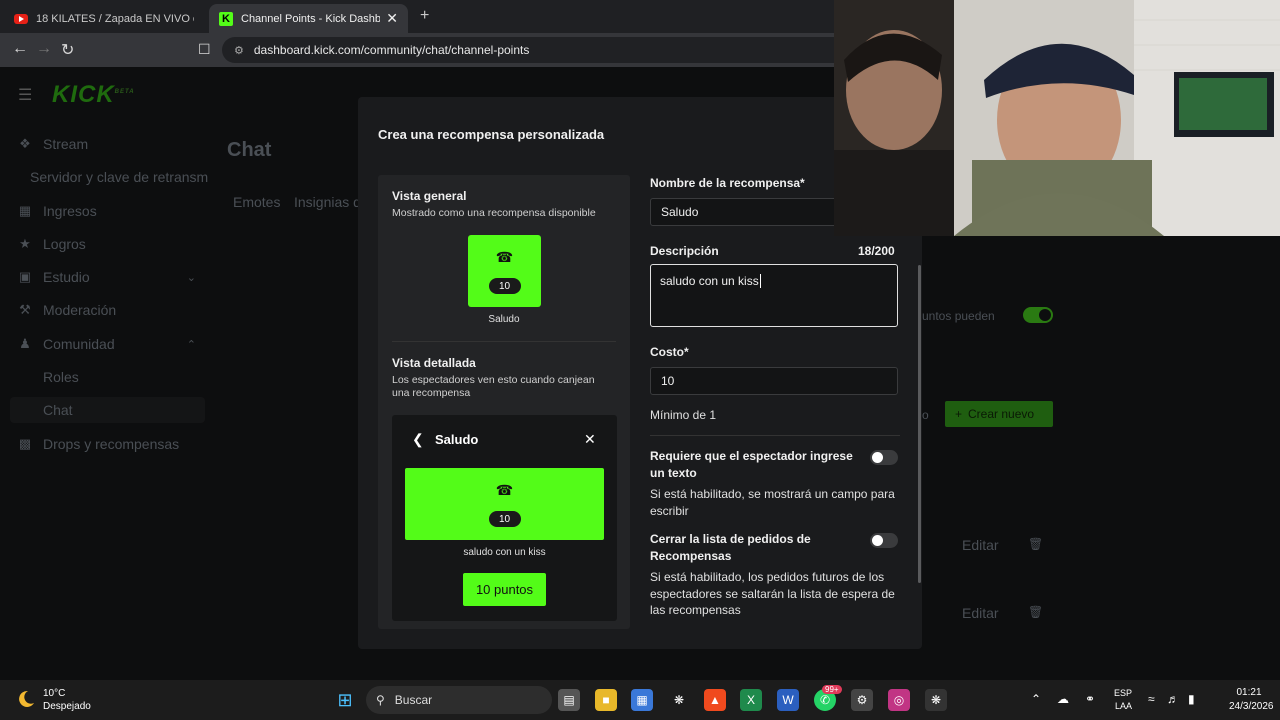 The width and height of the screenshot is (1280, 720). Describe the element at coordinates (569, 700) in the screenshot. I see `task-view-icon: ▤` at that location.